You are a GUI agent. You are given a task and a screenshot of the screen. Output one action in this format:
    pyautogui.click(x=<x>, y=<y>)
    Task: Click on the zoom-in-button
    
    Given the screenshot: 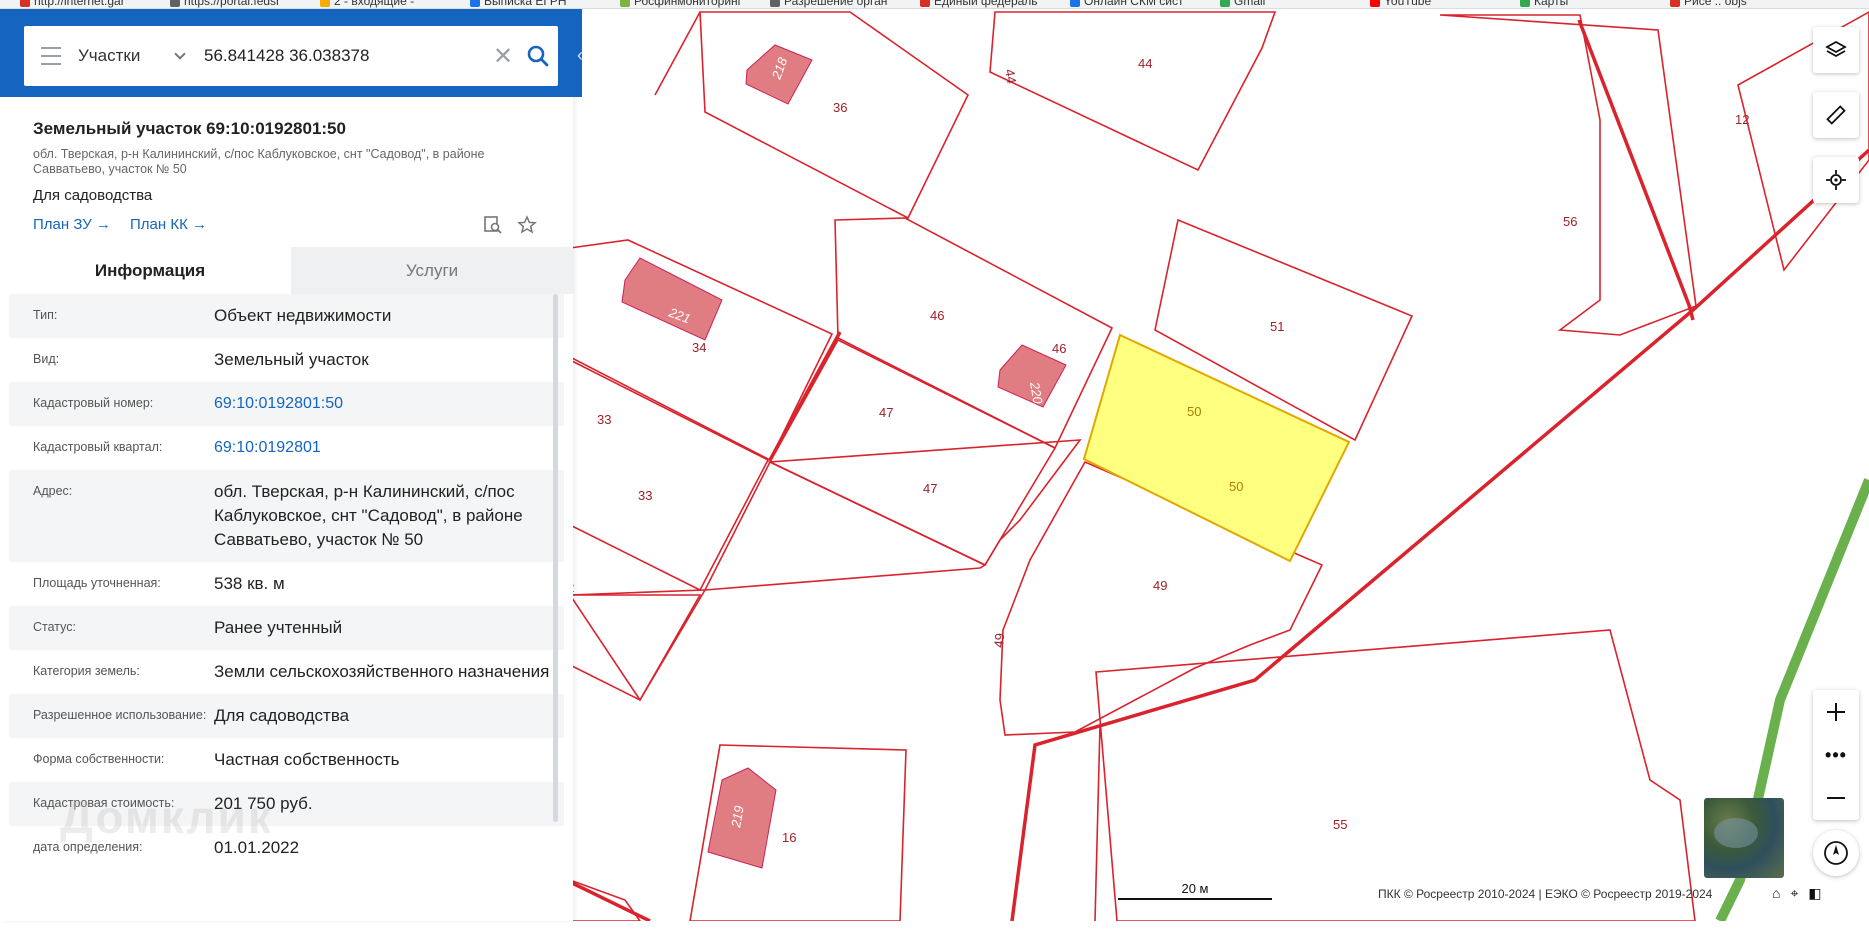 What is the action you would take?
    pyautogui.click(x=1836, y=711)
    